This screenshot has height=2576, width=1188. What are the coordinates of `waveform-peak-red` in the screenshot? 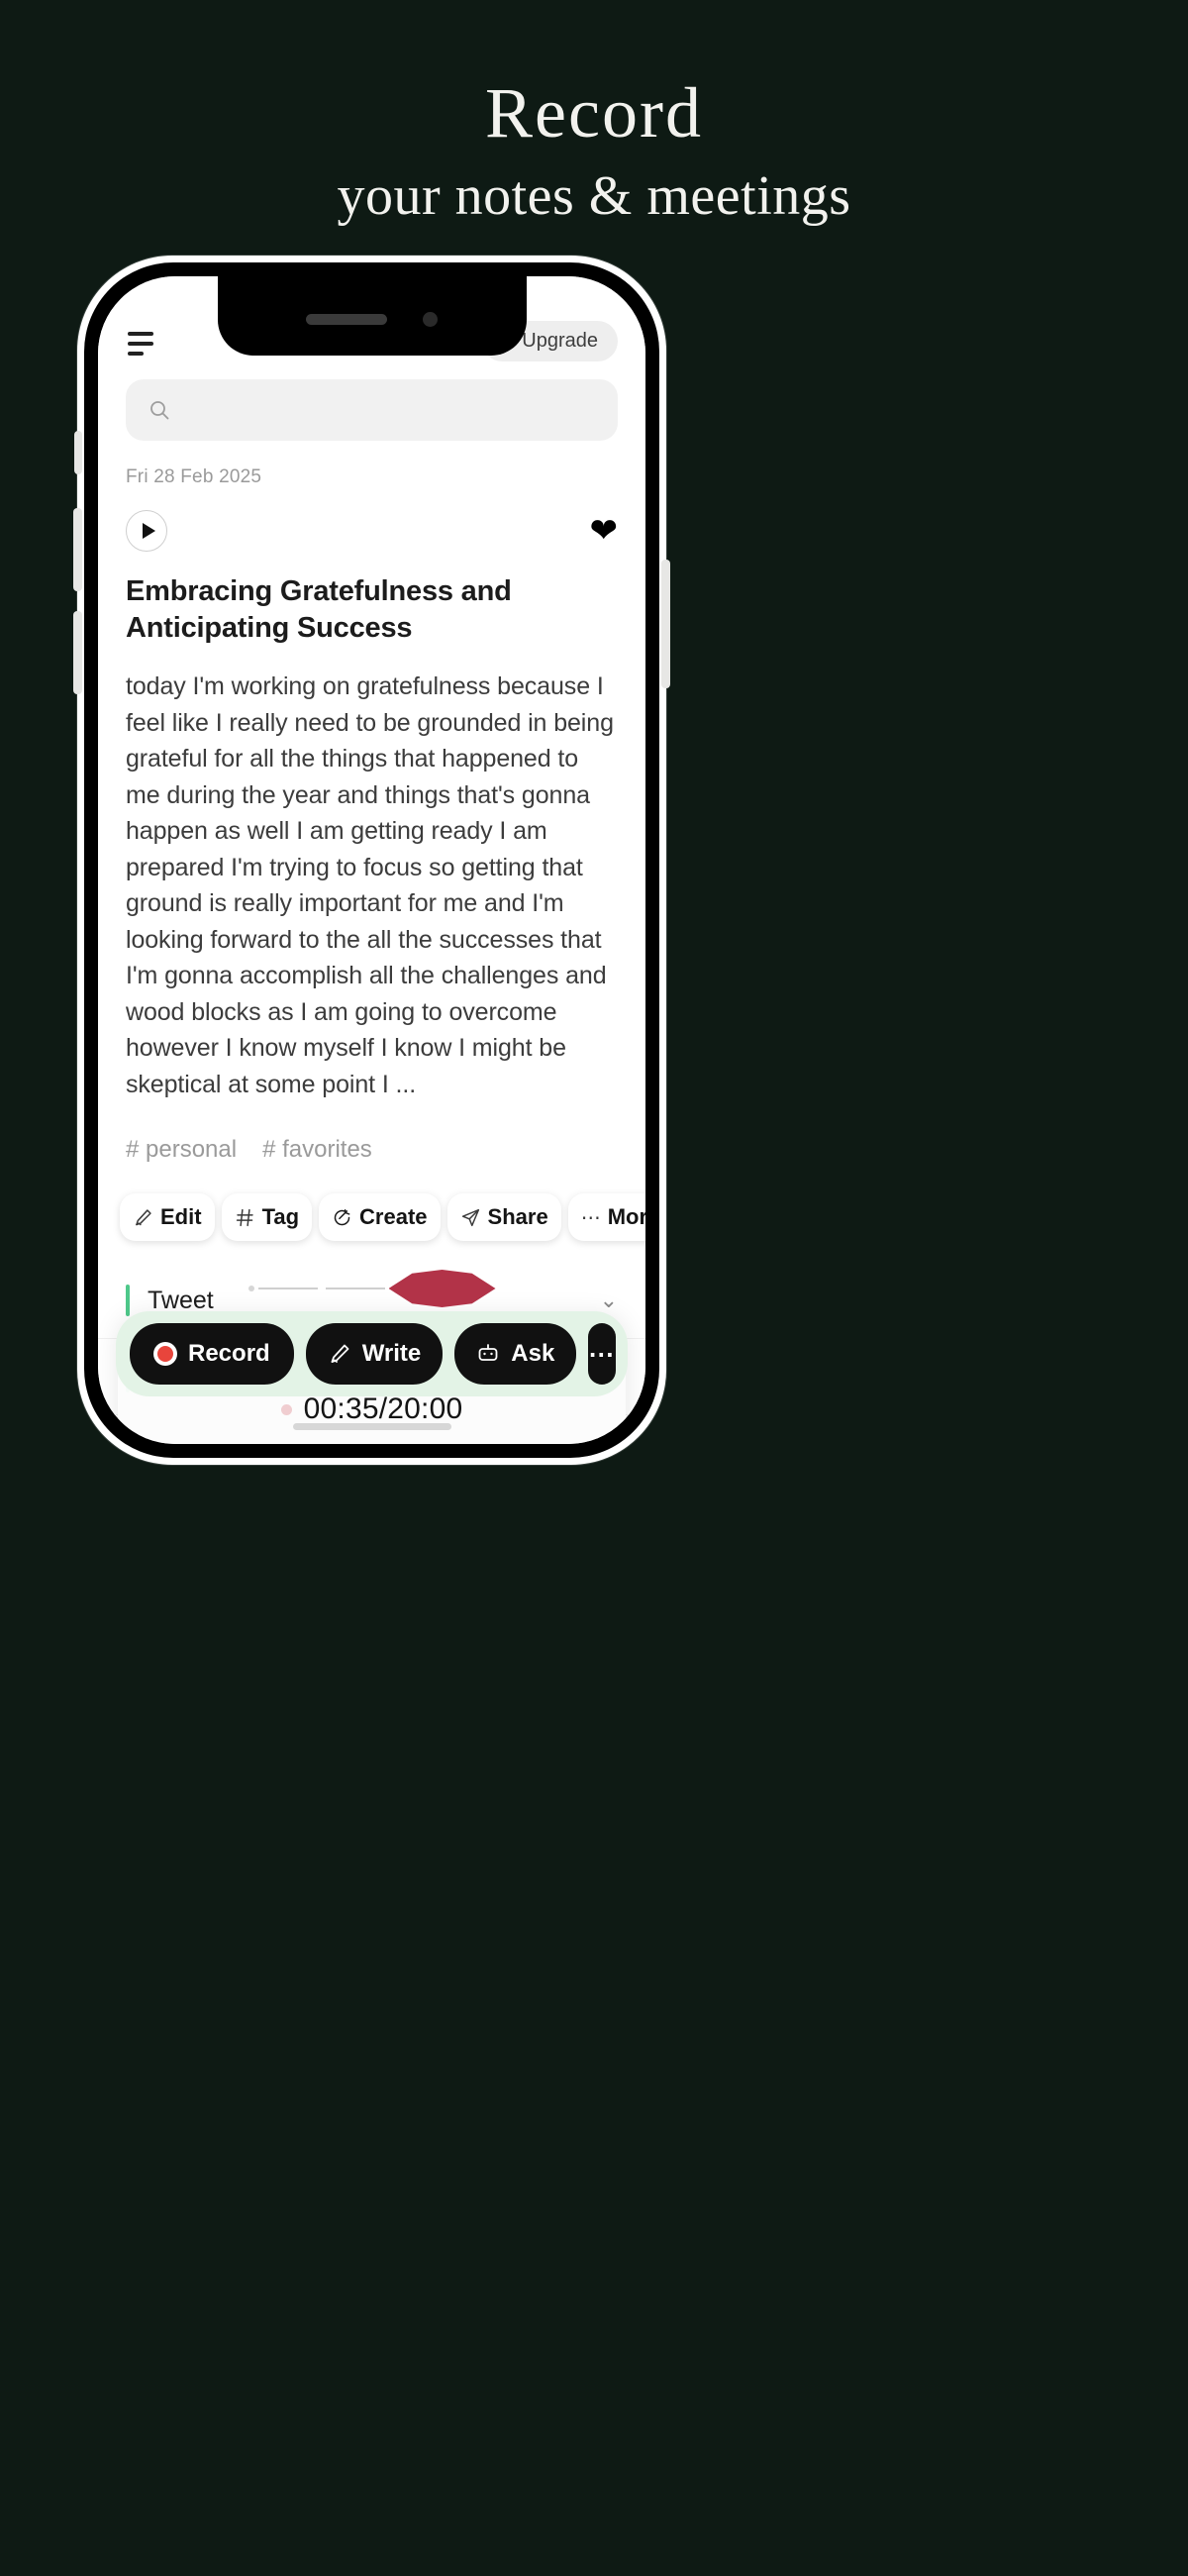 It's located at (442, 1288).